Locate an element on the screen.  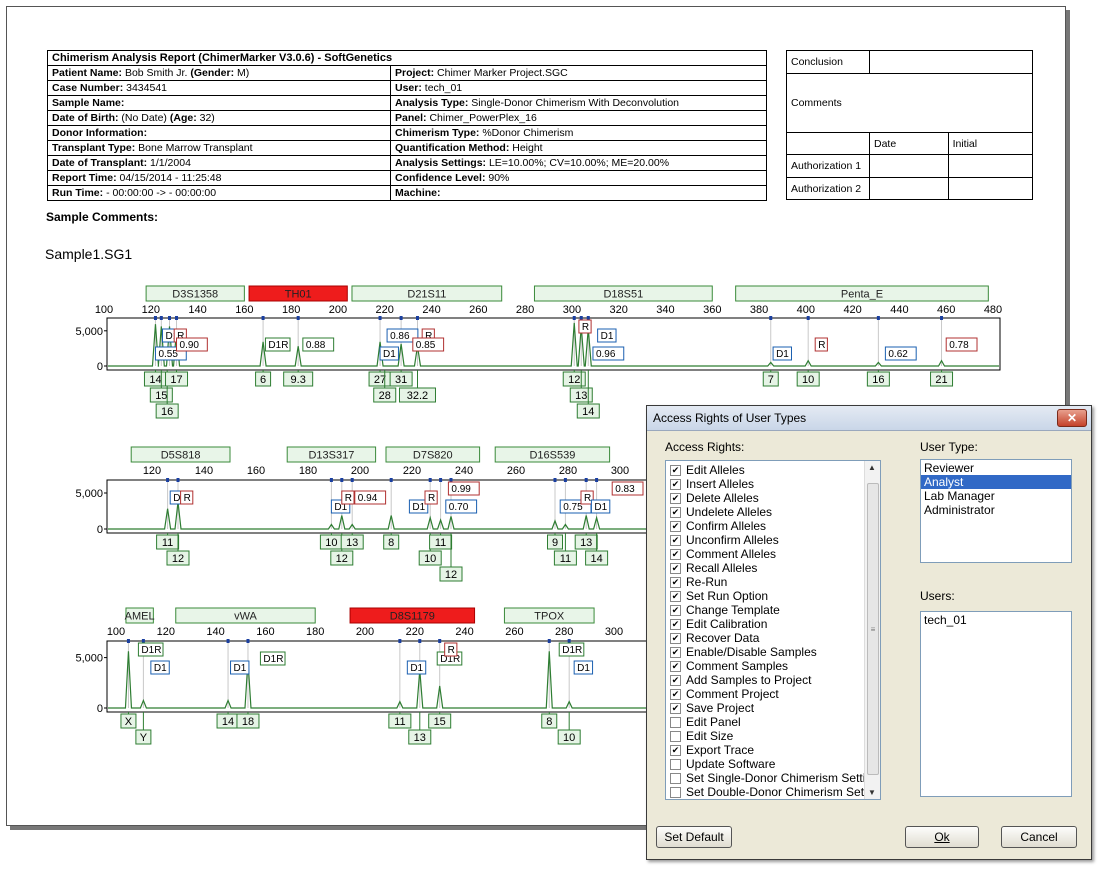
access-right-item: ✔ Set Run Option is located at coordinates (773, 596).